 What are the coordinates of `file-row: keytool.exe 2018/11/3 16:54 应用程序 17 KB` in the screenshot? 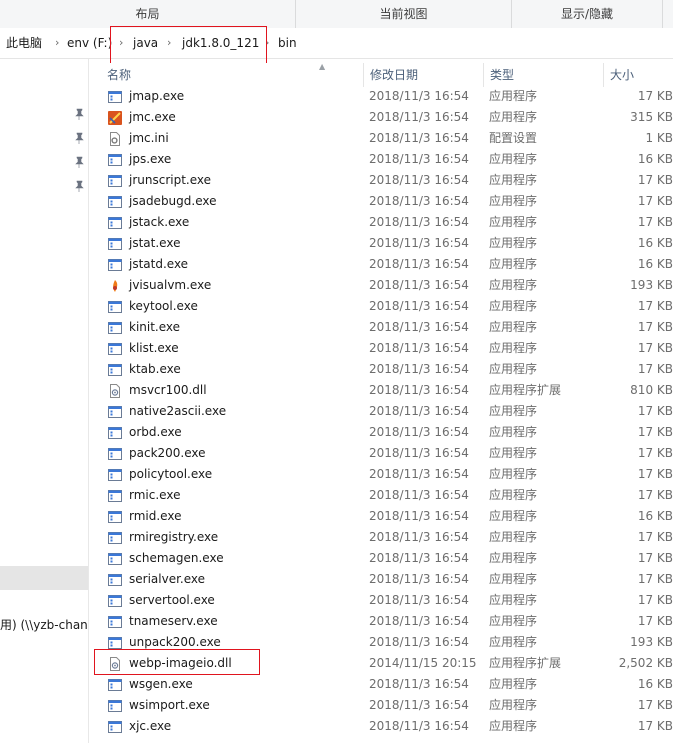 It's located at (381, 306).